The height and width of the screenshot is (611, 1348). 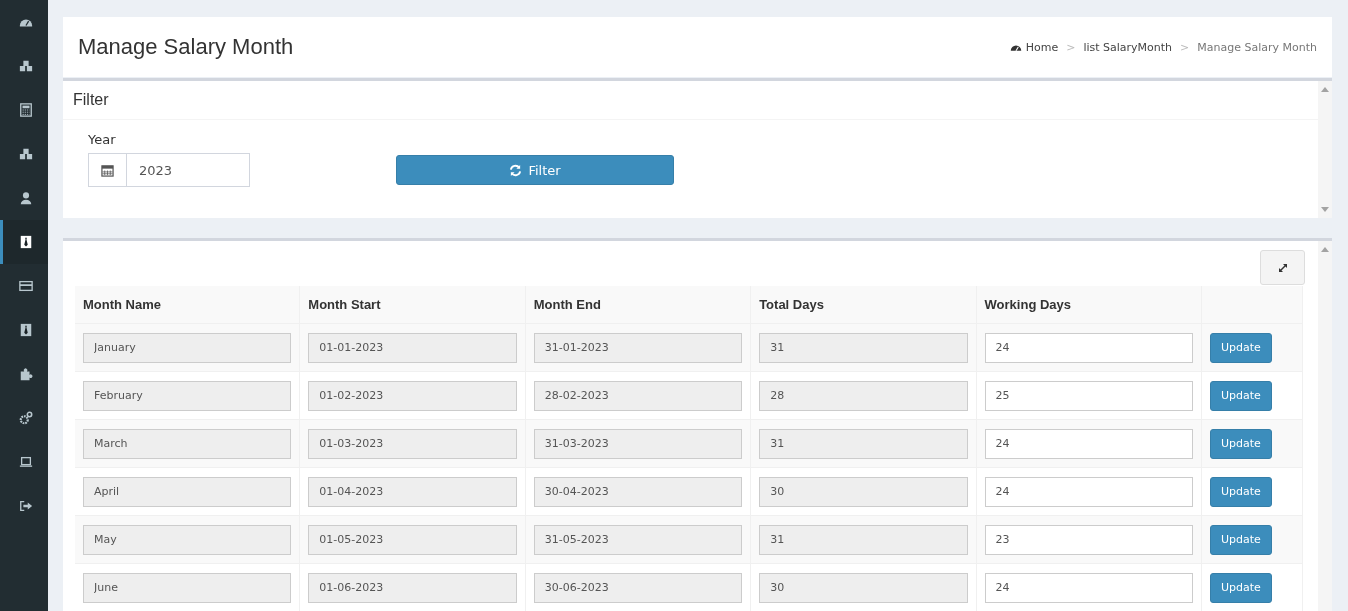 What do you see at coordinates (412, 491) in the screenshot?
I see `month-start-field: 01-04-2023` at bounding box center [412, 491].